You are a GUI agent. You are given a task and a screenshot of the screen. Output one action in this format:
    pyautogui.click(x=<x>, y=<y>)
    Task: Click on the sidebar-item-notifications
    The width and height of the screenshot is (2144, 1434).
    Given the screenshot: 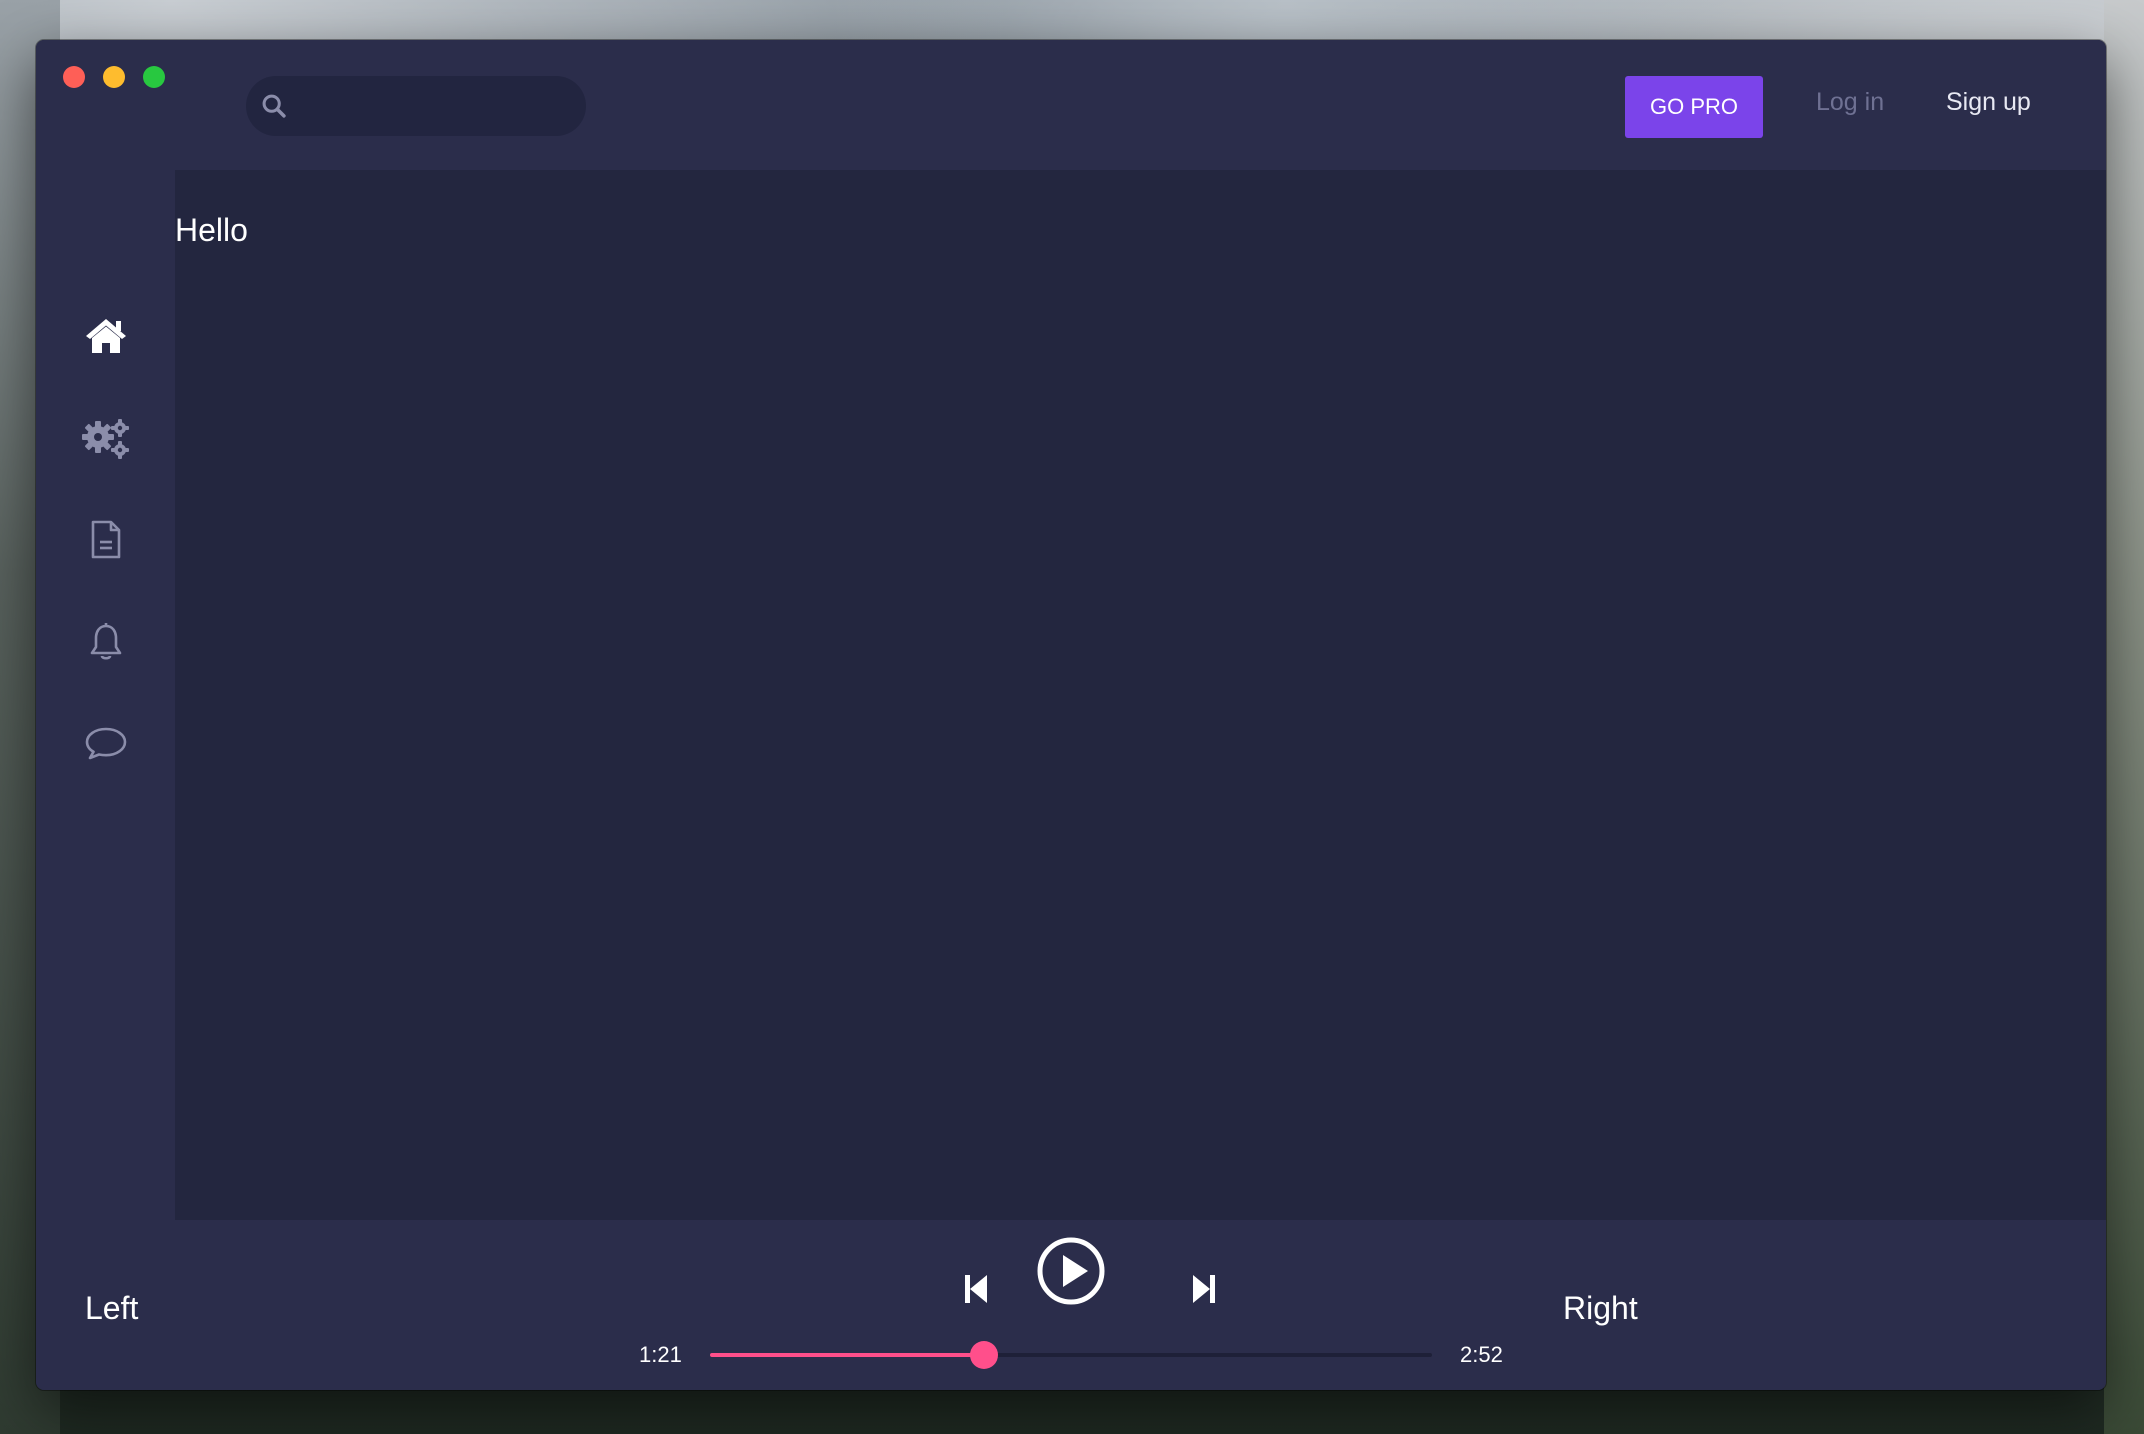 What is the action you would take?
    pyautogui.click(x=106, y=644)
    